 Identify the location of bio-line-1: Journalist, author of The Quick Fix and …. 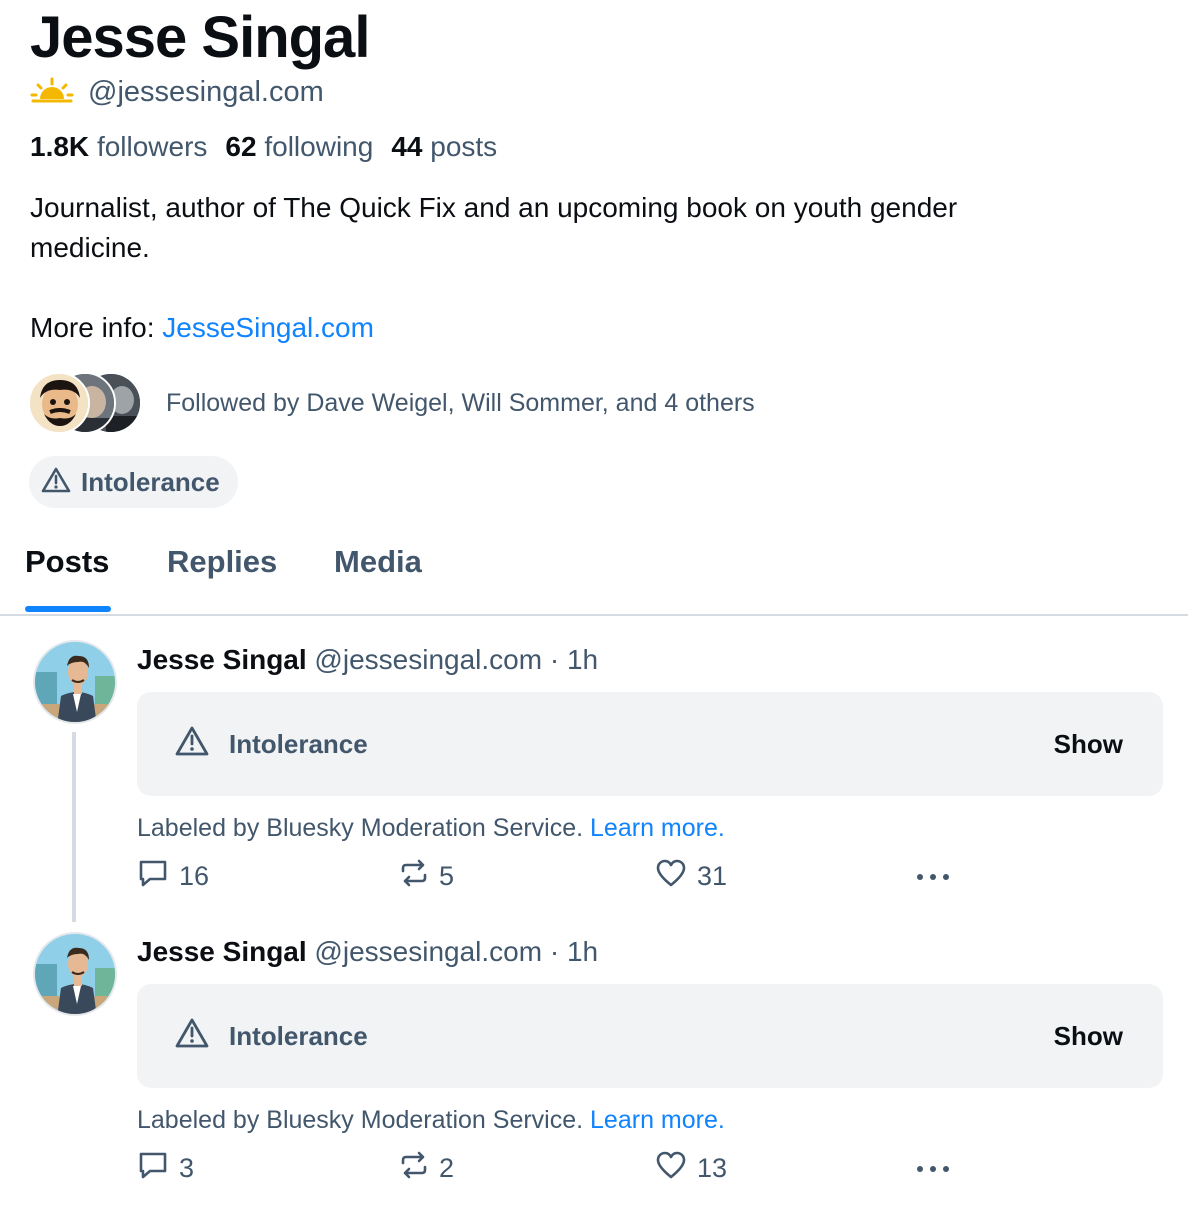
(494, 207).